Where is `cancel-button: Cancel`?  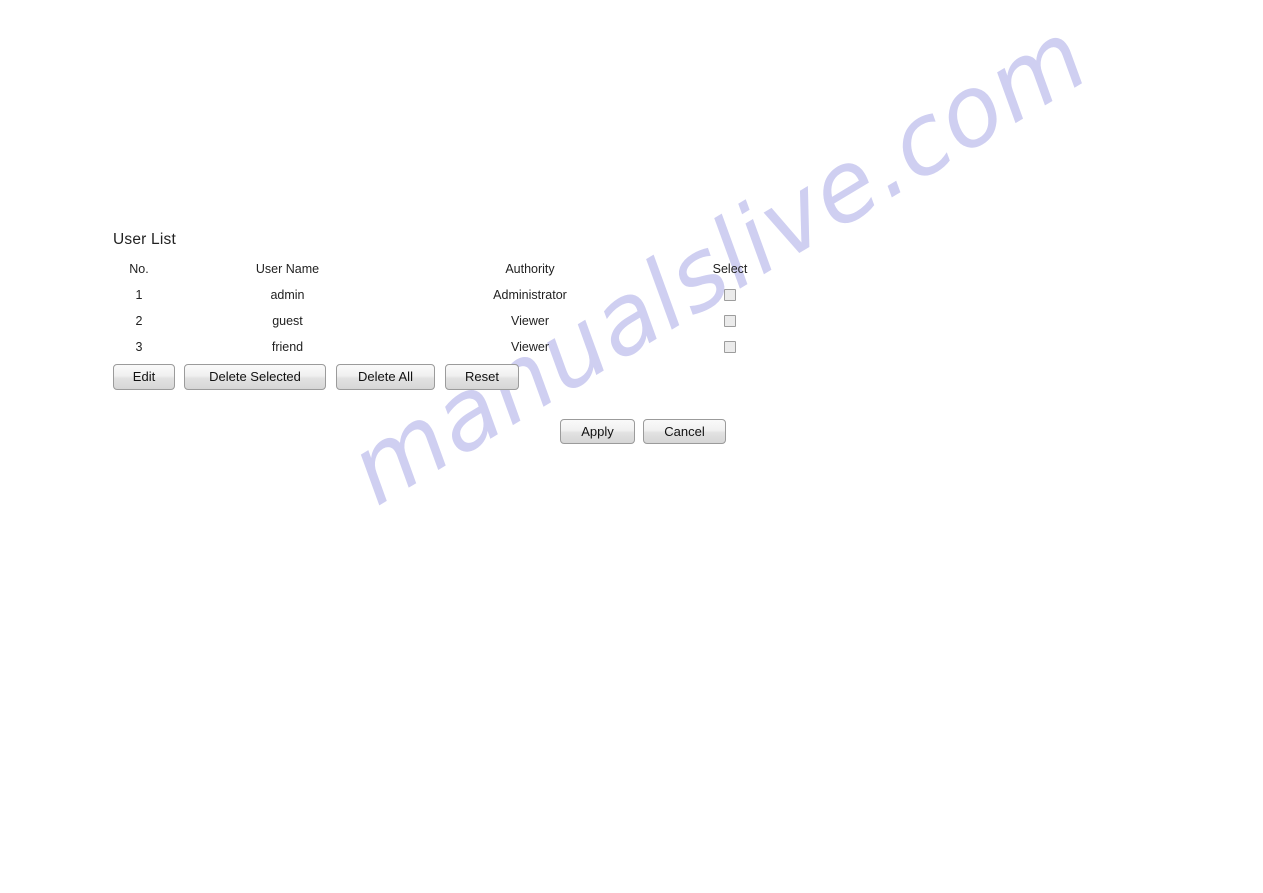
cancel-button: Cancel is located at coordinates (684, 431).